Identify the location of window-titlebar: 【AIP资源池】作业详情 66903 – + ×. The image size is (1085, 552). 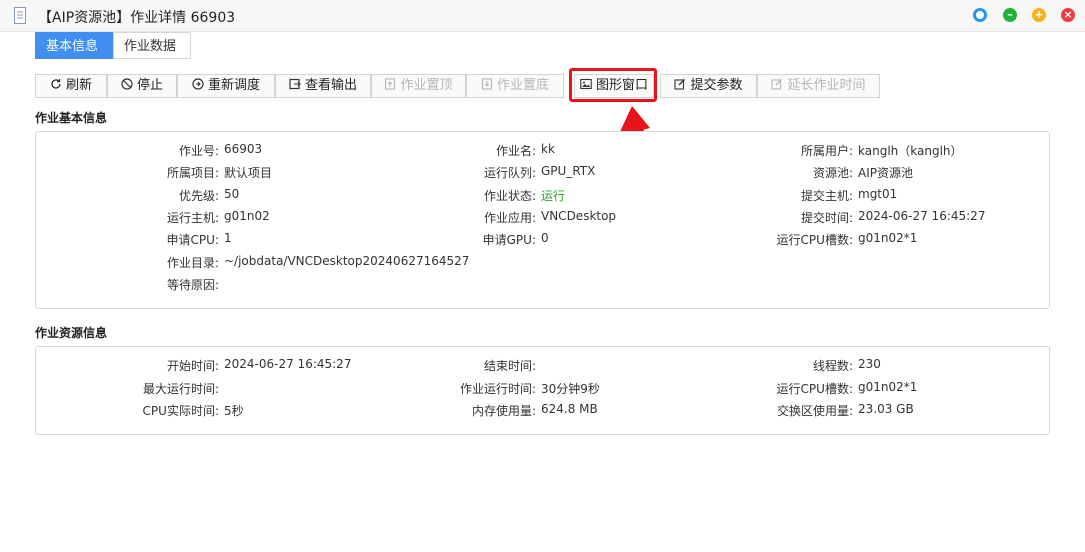
(542, 16).